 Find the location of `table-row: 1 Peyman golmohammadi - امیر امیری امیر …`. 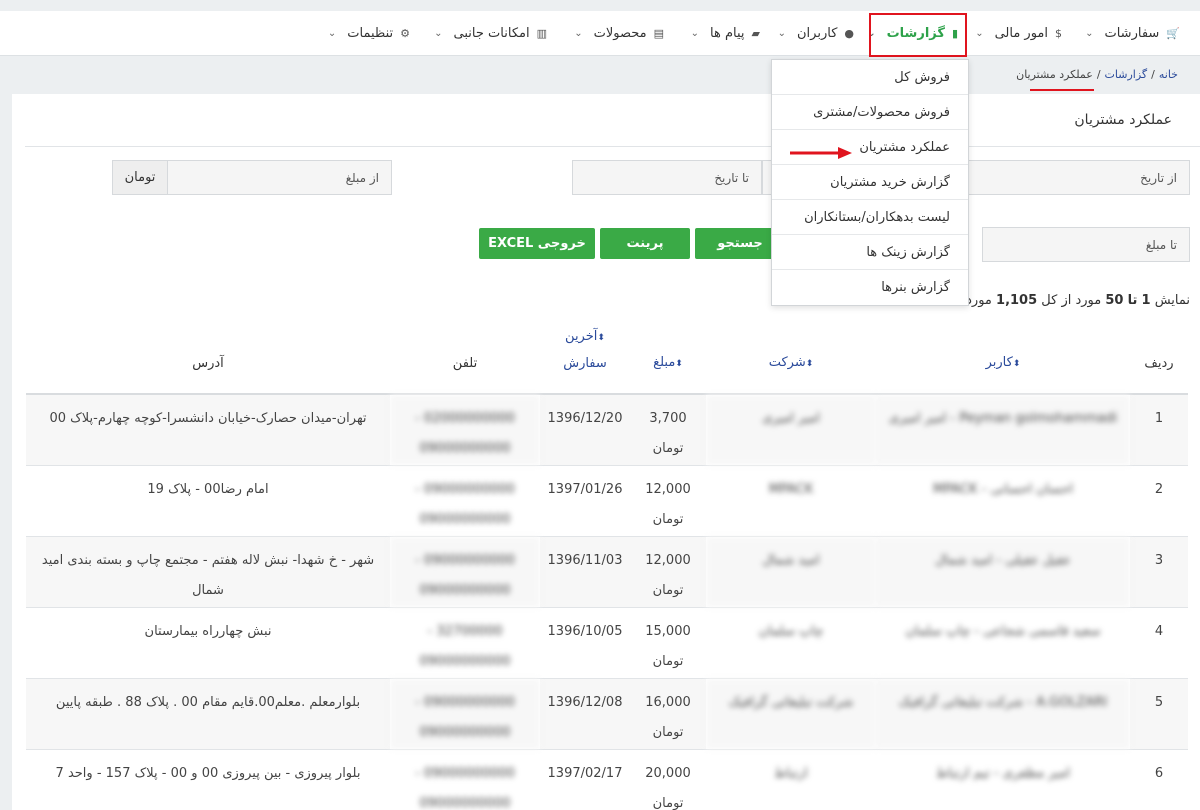

table-row: 1 Peyman golmohammadi - امیر امیری امیر … is located at coordinates (607, 430).